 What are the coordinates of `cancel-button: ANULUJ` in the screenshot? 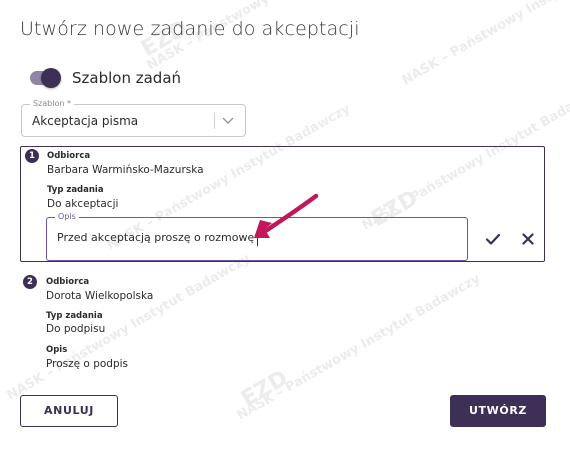 It's located at (69, 411).